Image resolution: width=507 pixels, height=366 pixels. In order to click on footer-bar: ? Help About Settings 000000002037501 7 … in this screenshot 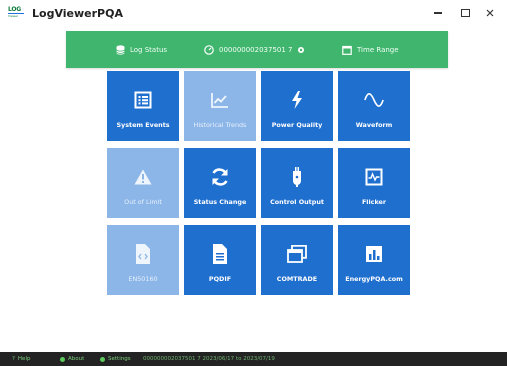, I will do `click(253, 359)`.